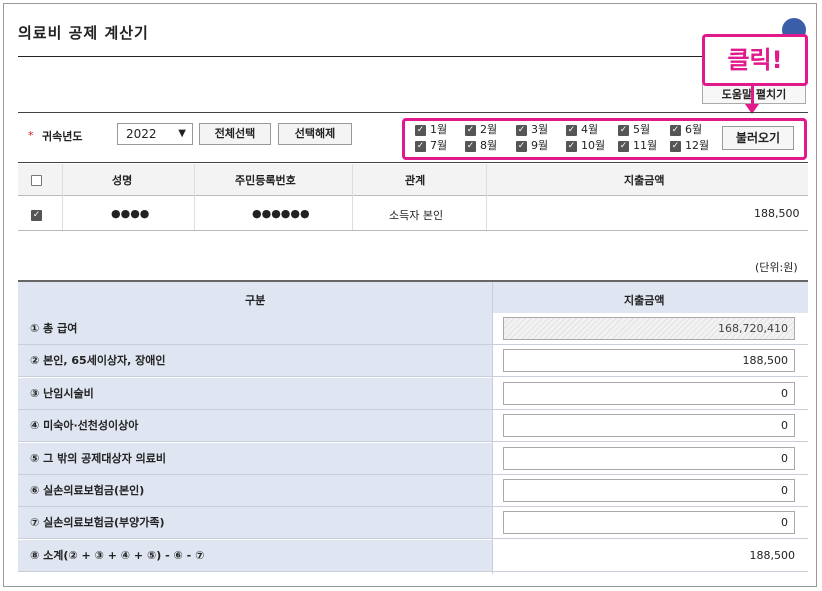 The height and width of the screenshot is (591, 822). What do you see at coordinates (255, 393) in the screenshot?
I see `calc-row-label: ③ 난임시술비` at bounding box center [255, 393].